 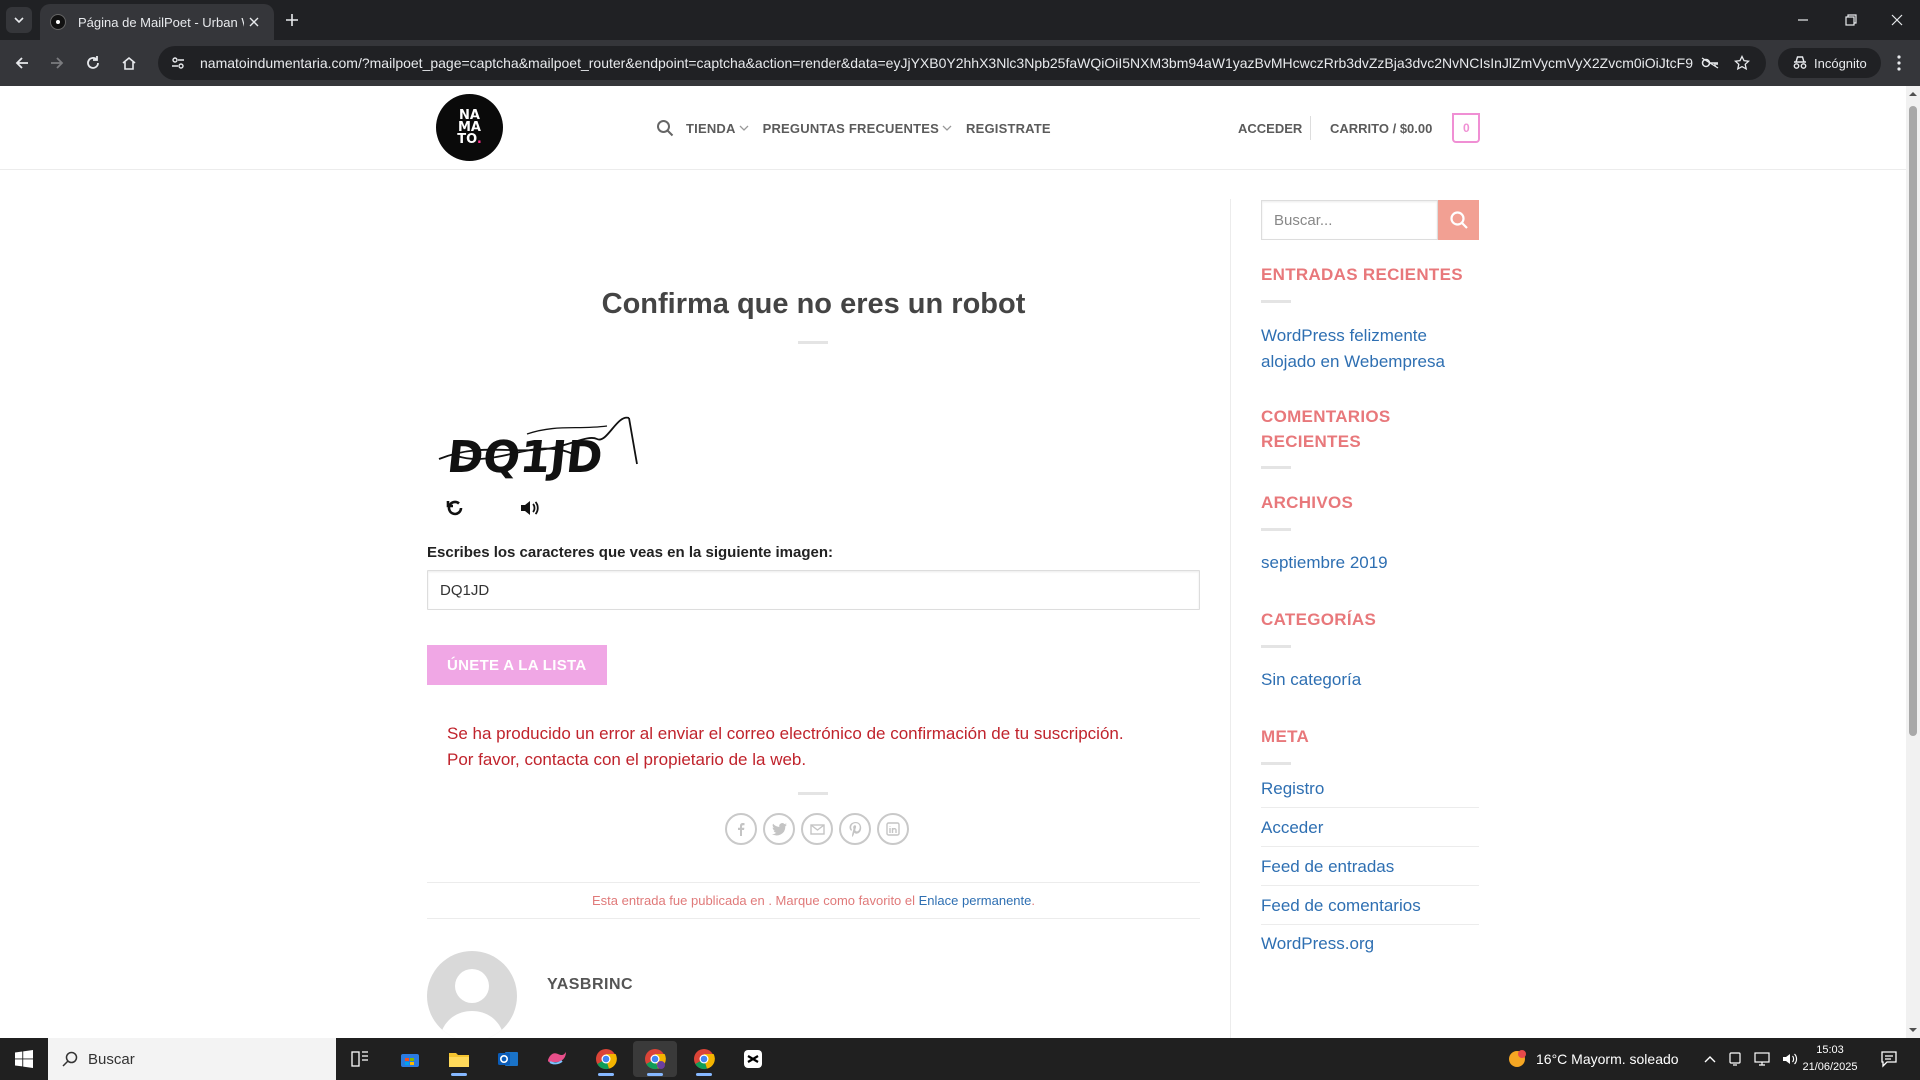 I want to click on cart-link: CARRITO / $0.00 0, so click(x=1395, y=128).